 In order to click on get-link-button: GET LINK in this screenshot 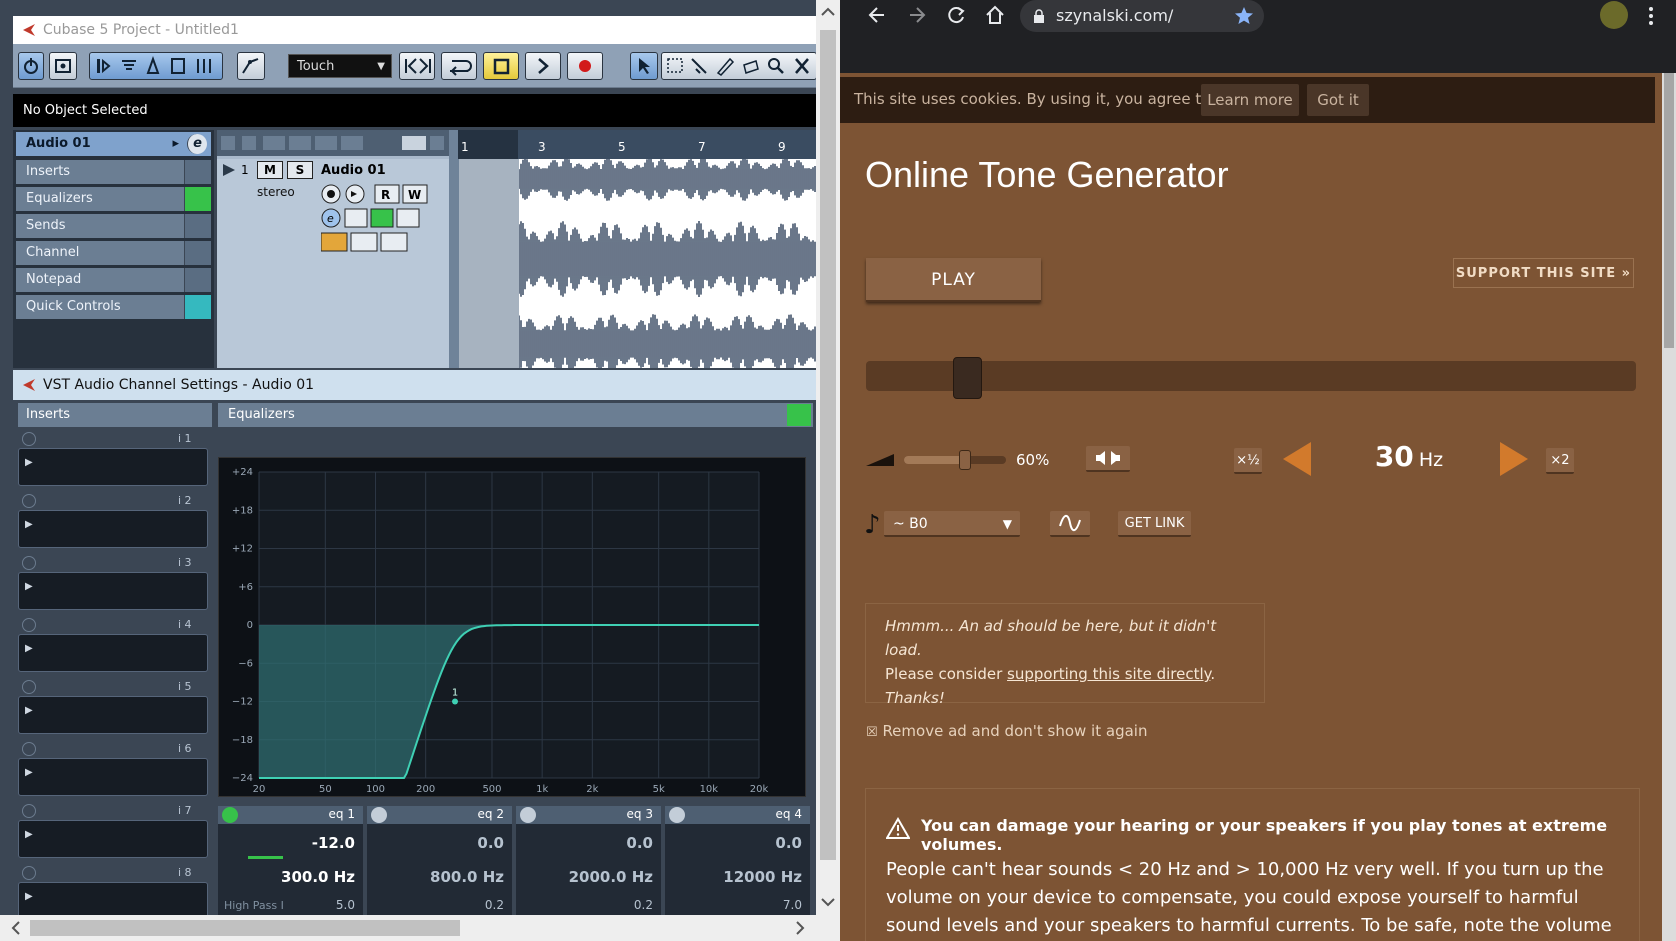, I will do `click(1154, 524)`.